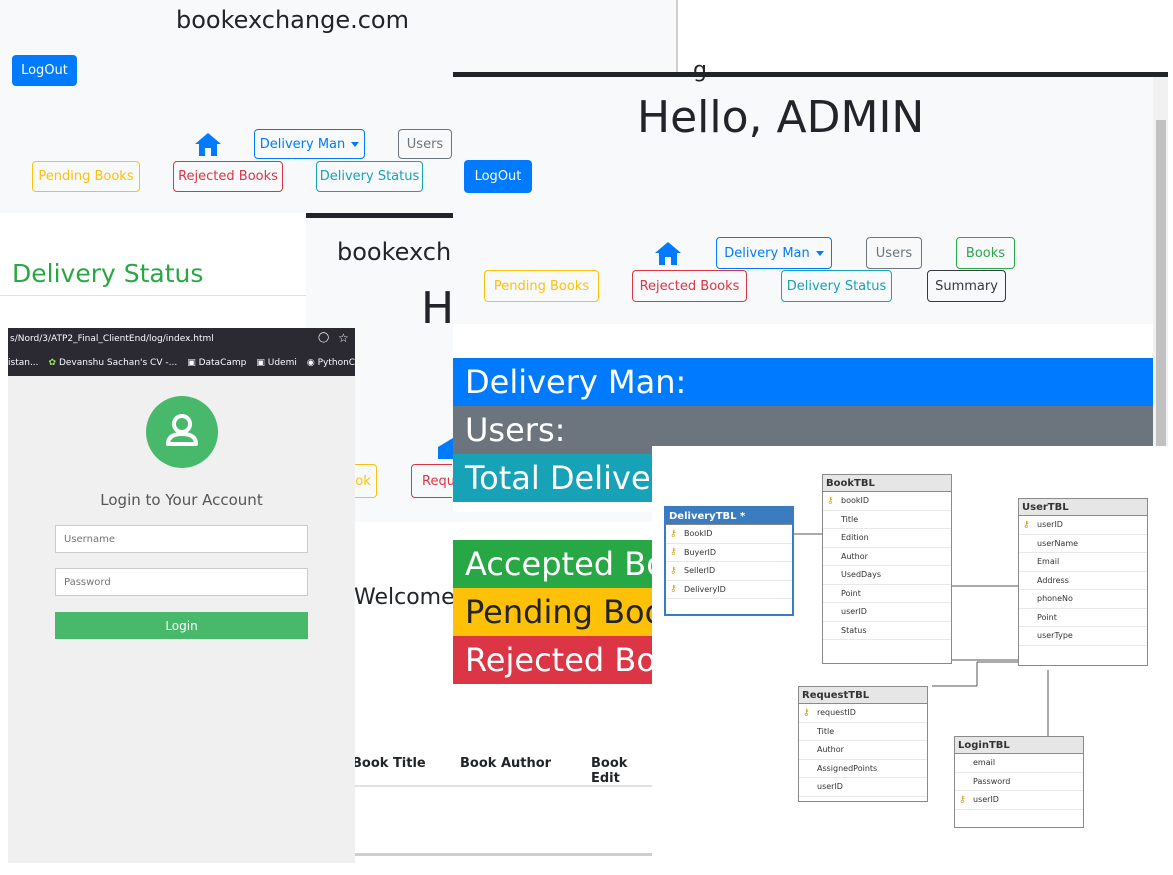  Describe the element at coordinates (698, 534) in the screenshot. I see `field-name: BookID` at that location.